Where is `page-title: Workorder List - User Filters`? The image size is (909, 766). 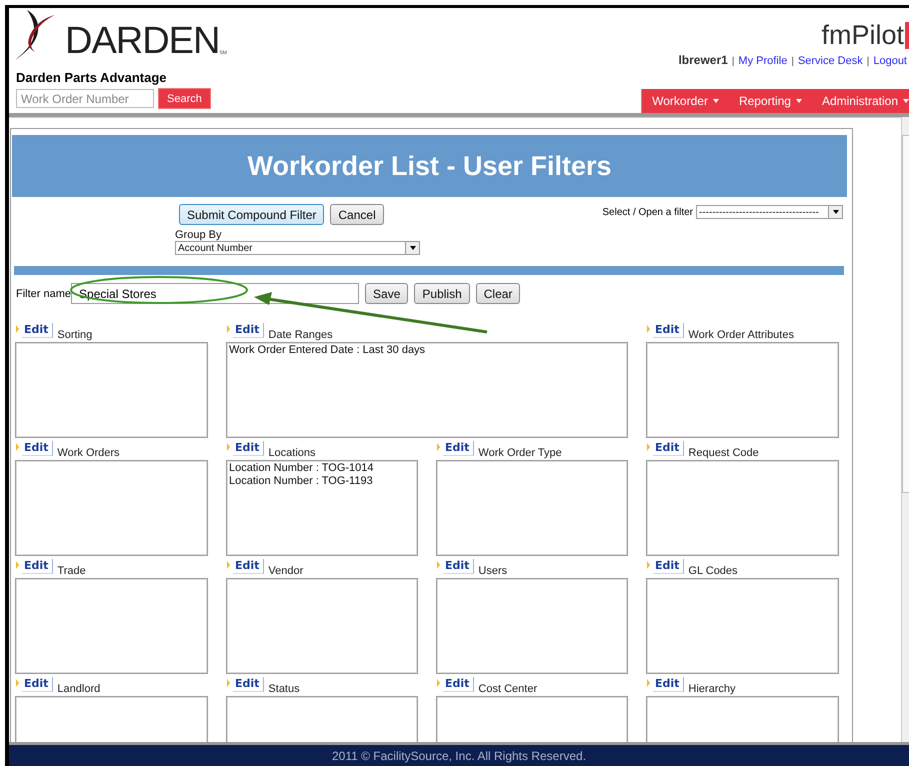
page-title: Workorder List - User Filters is located at coordinates (429, 166).